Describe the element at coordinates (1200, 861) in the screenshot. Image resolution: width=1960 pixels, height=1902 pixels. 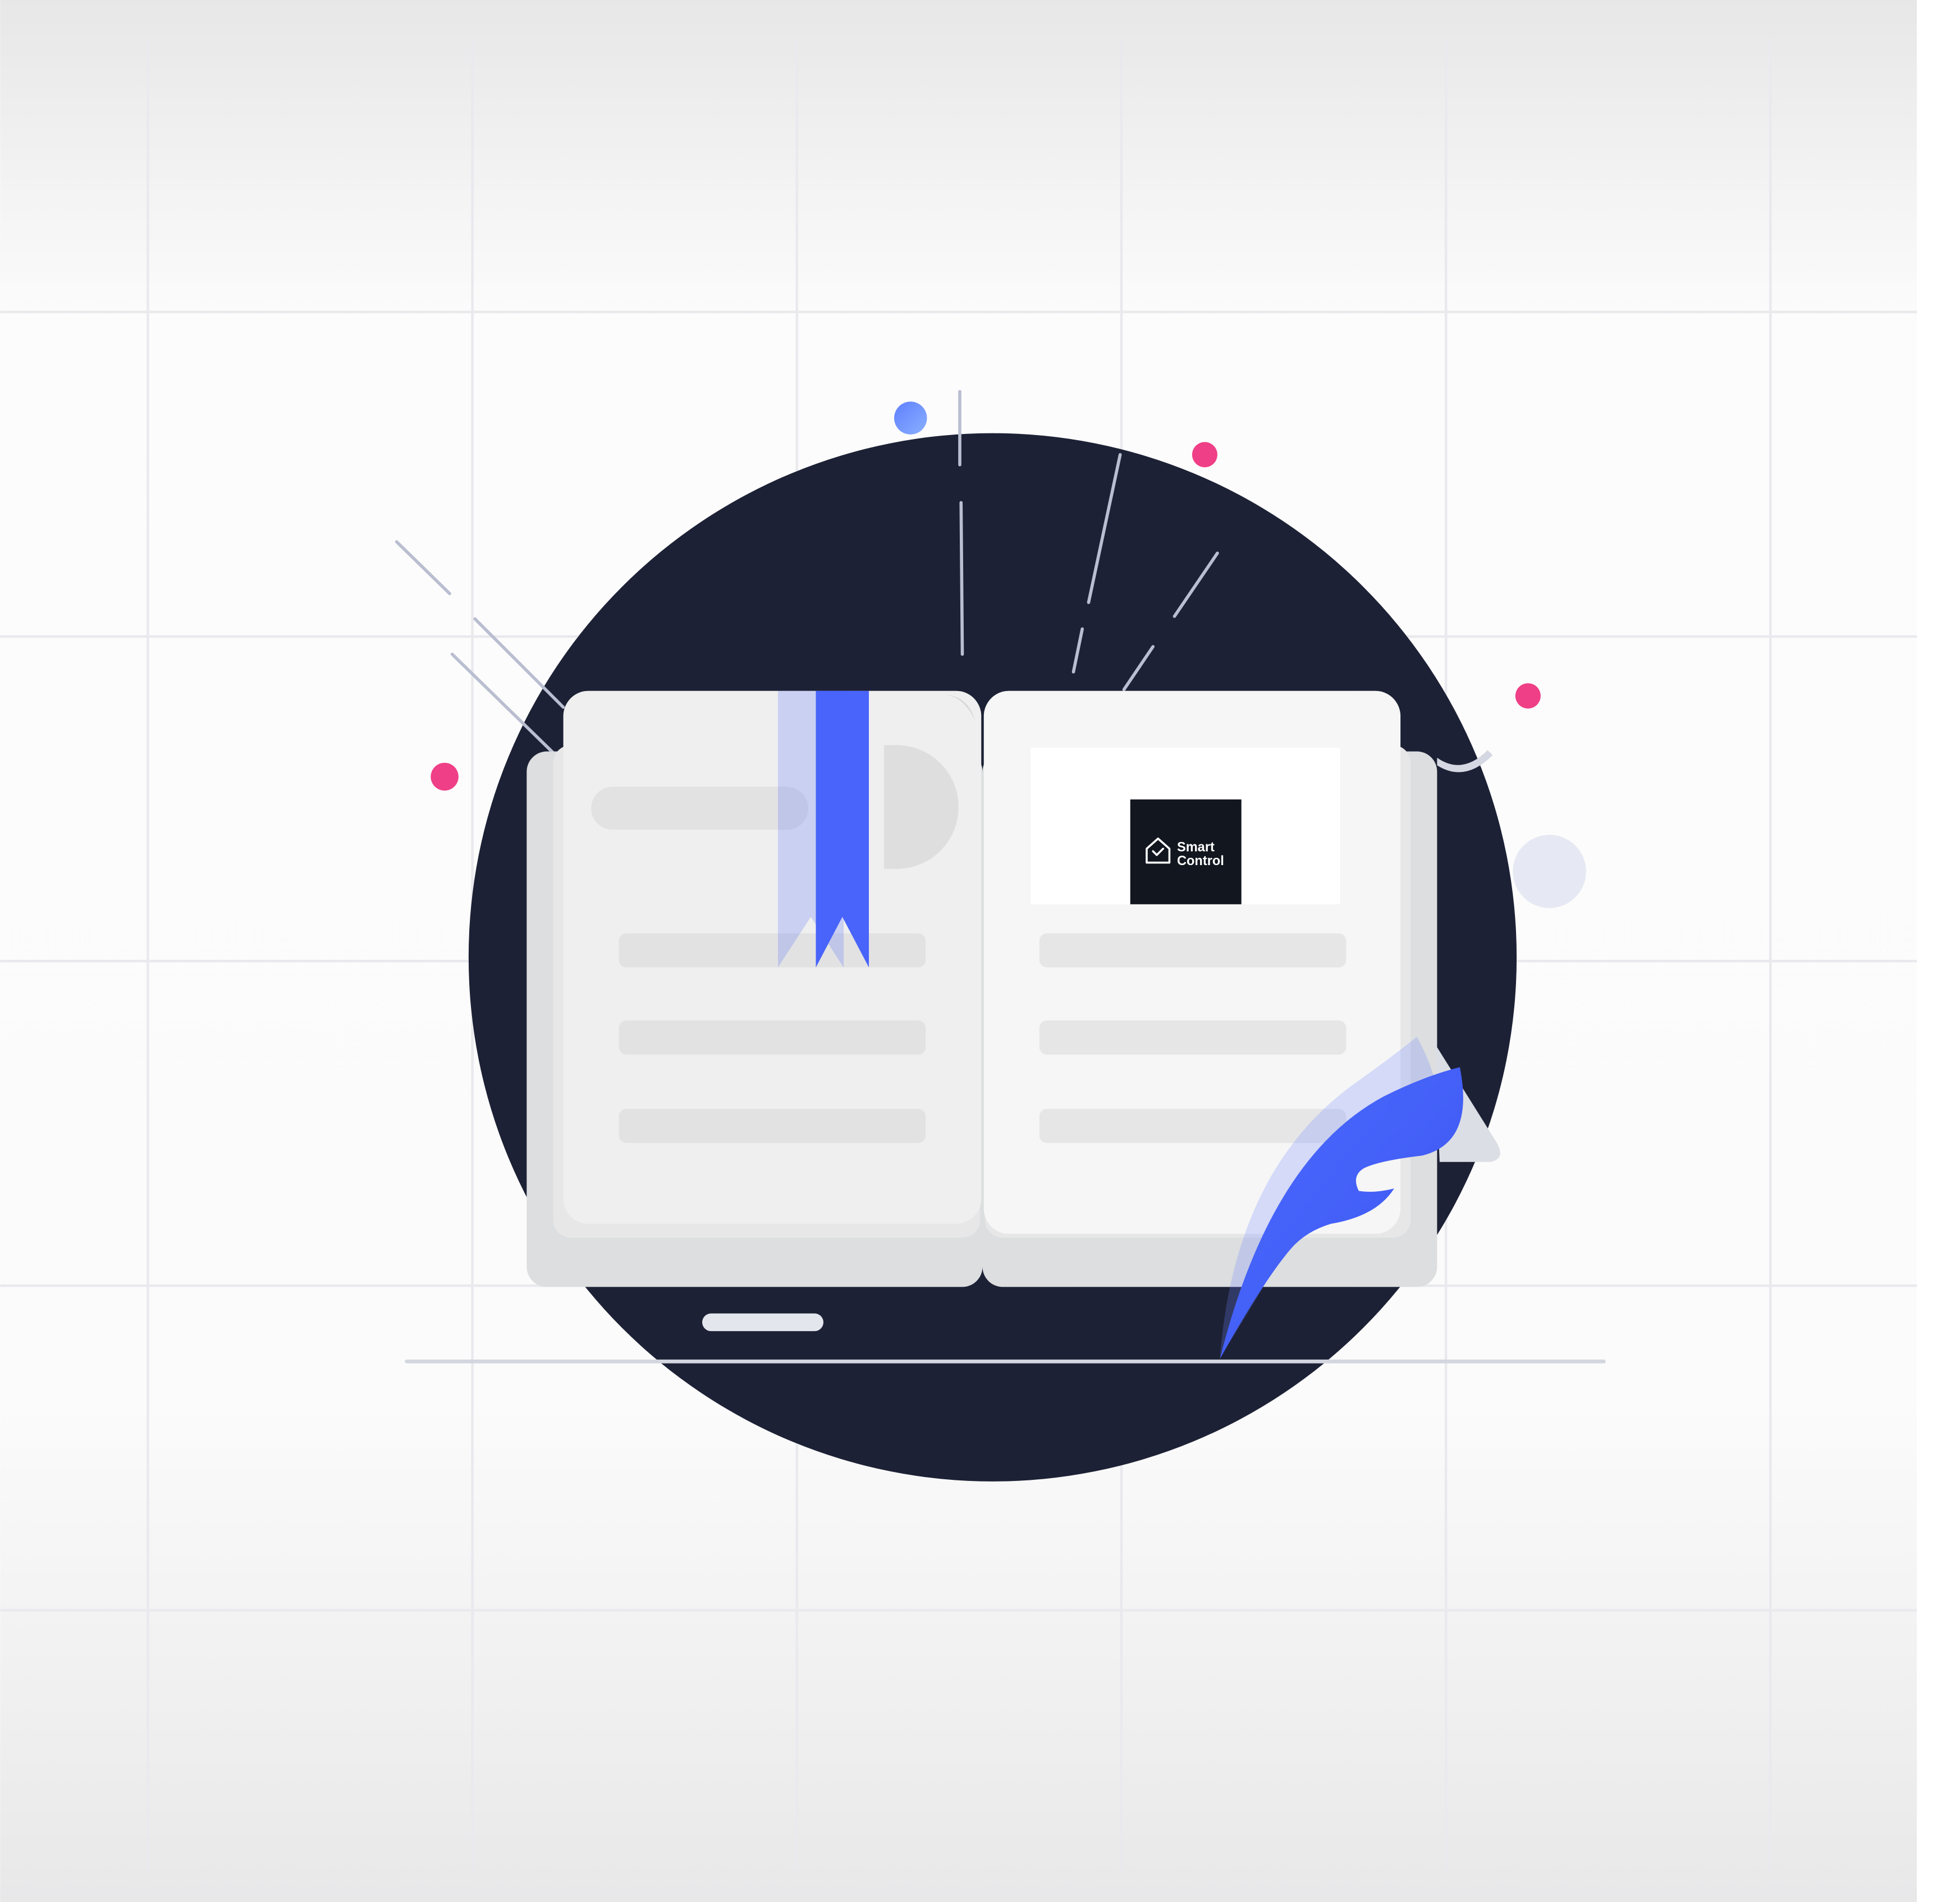
I see `logo-line-2: Control` at that location.